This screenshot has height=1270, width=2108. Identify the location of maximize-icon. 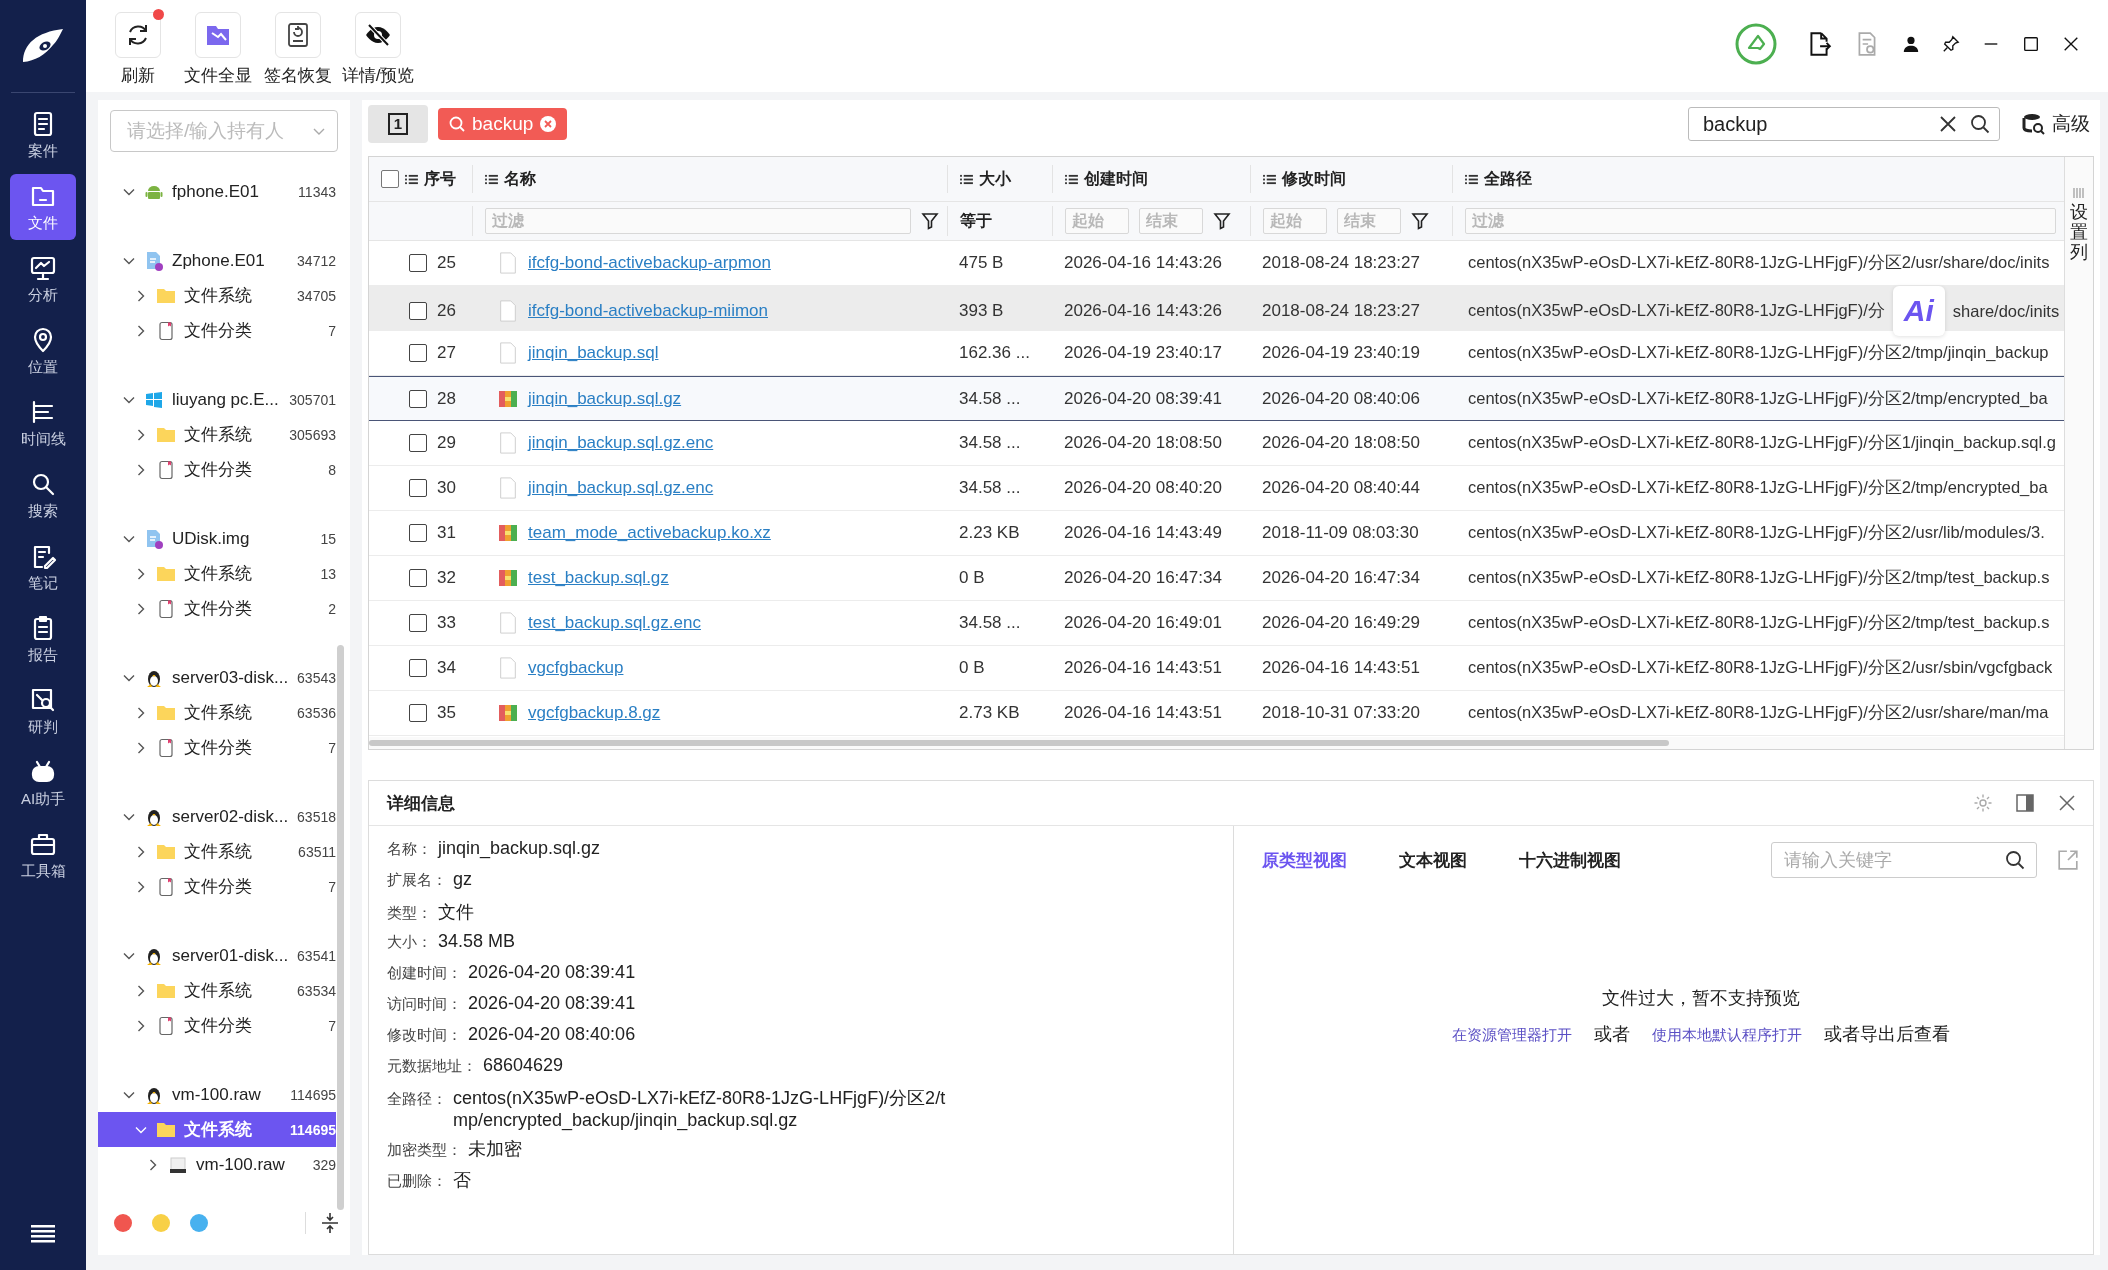
(2031, 44).